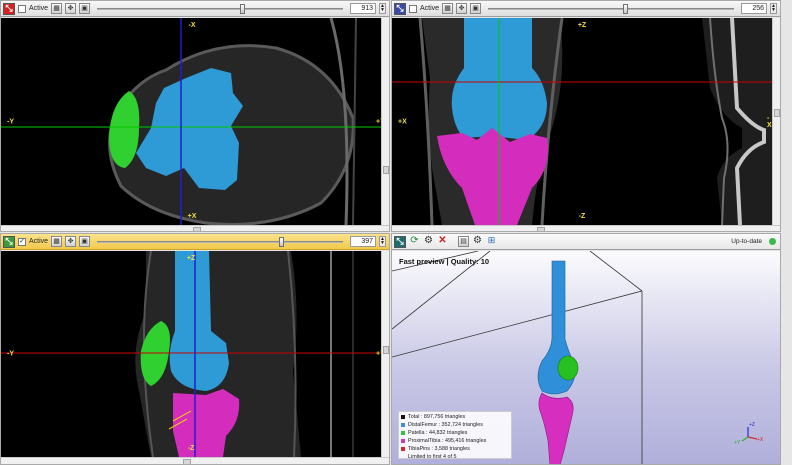 This screenshot has height=465, width=792. Describe the element at coordinates (455, 425) in the screenshot. I see `legend-item-distal-femur: DistalFemur : 352,724 triangles` at that location.